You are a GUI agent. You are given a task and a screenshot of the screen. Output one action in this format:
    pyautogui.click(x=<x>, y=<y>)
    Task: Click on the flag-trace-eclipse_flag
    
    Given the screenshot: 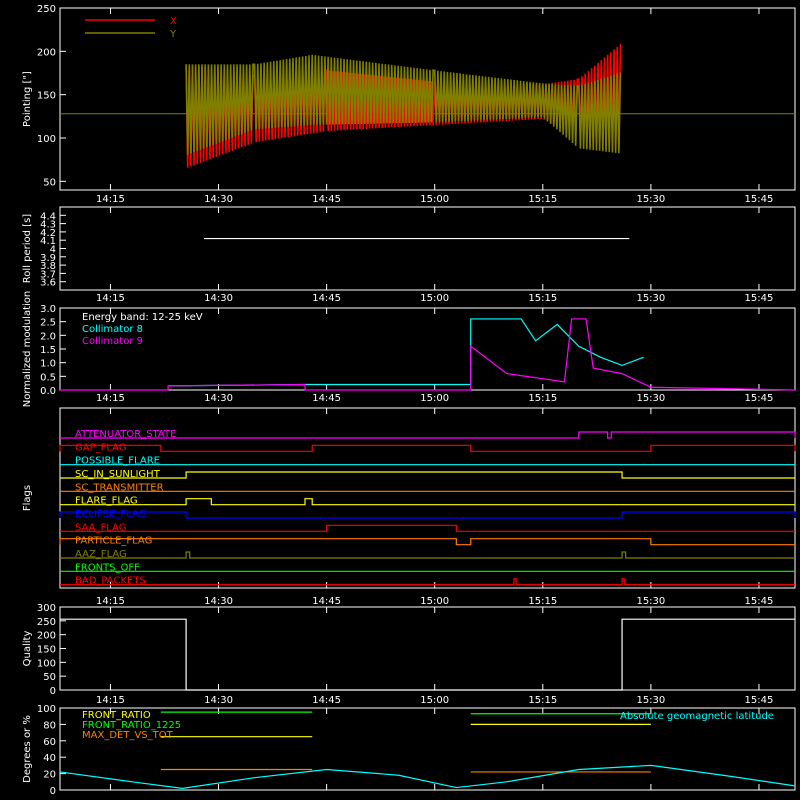 What is the action you would take?
    pyautogui.click(x=427, y=515)
    